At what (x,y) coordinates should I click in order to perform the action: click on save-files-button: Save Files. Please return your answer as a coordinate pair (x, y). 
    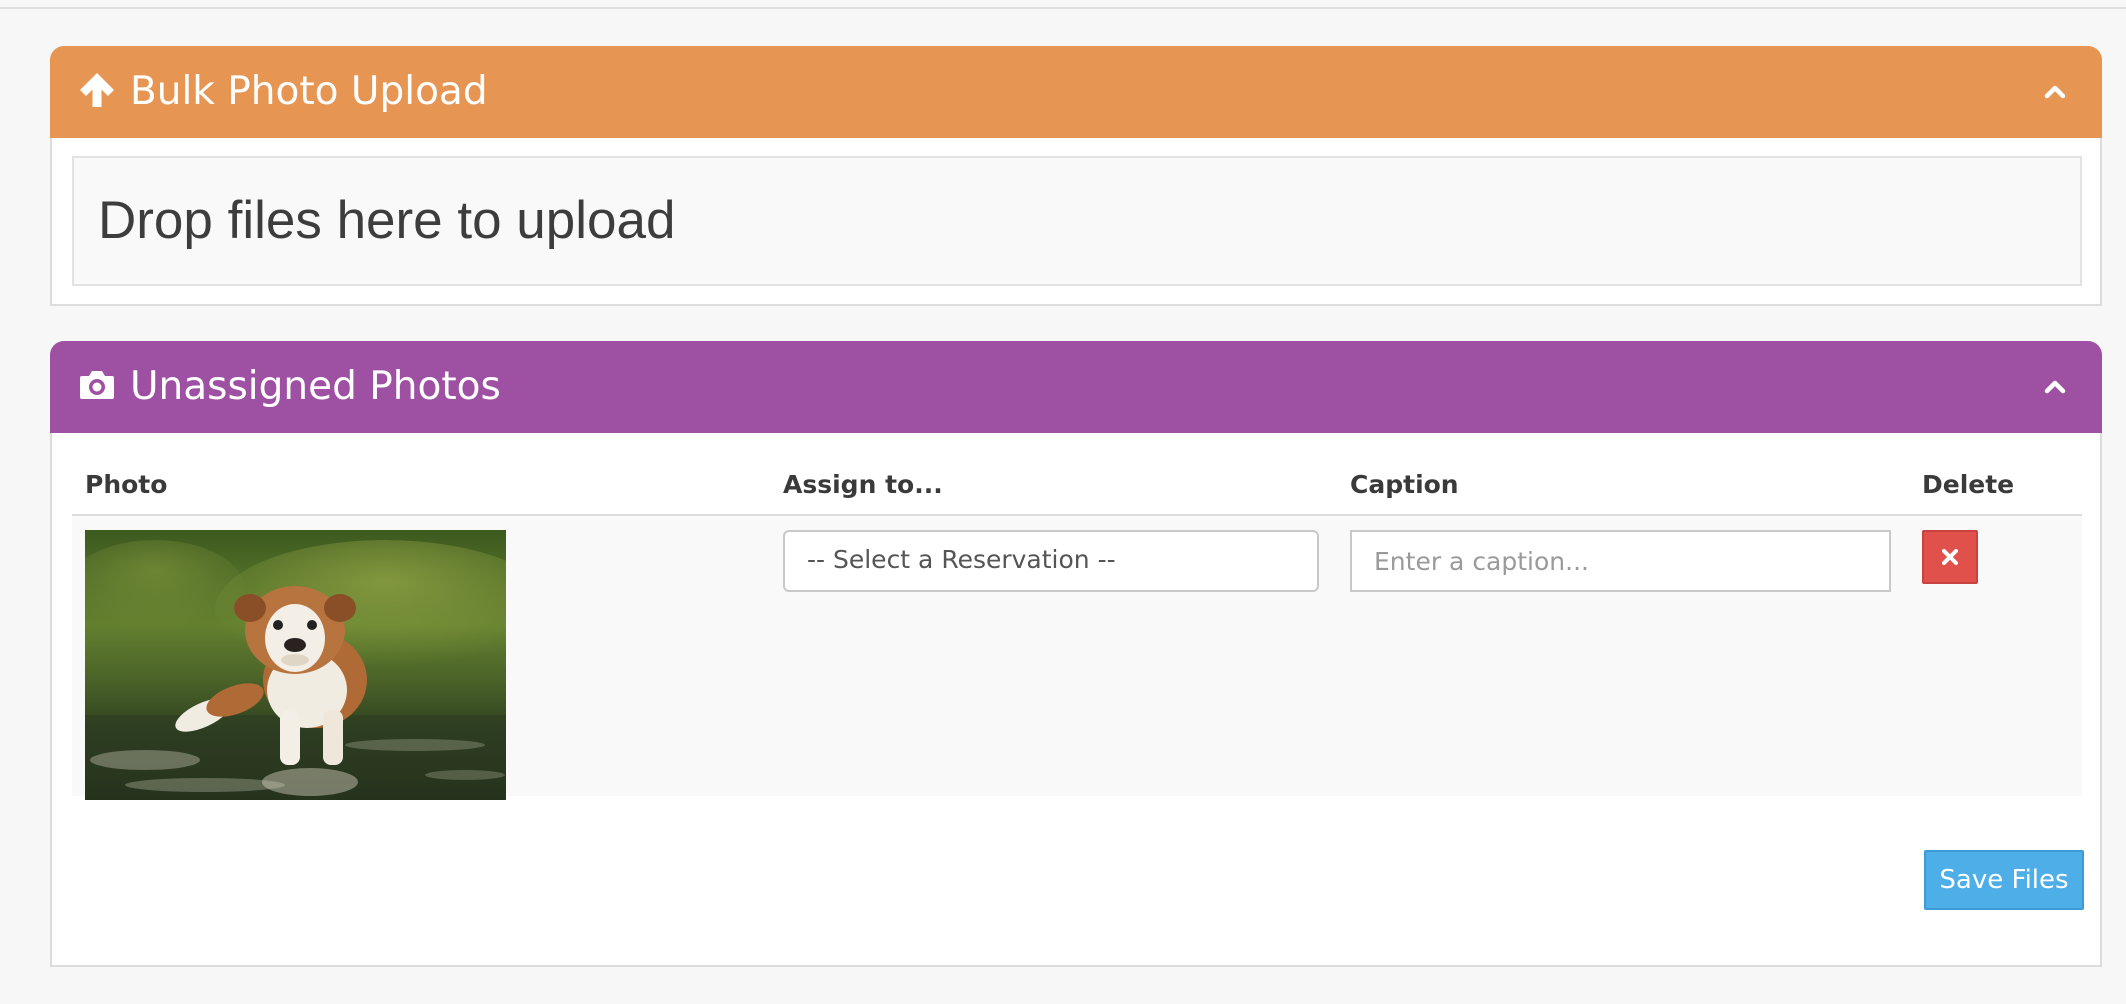
    Looking at the image, I should click on (2004, 880).